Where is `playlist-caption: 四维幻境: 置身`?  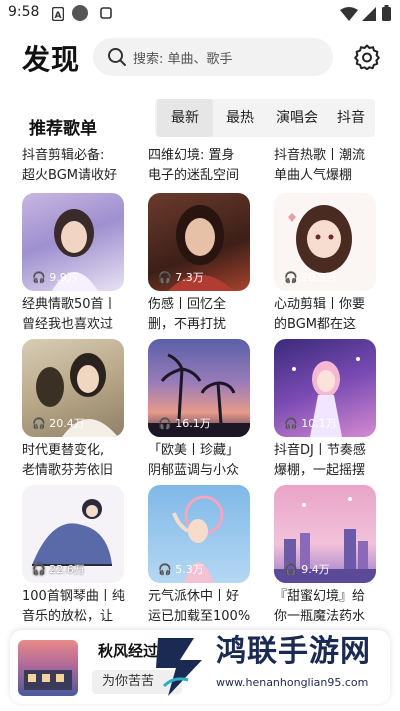
playlist-caption: 四维幻境: 置身 is located at coordinates (191, 155).